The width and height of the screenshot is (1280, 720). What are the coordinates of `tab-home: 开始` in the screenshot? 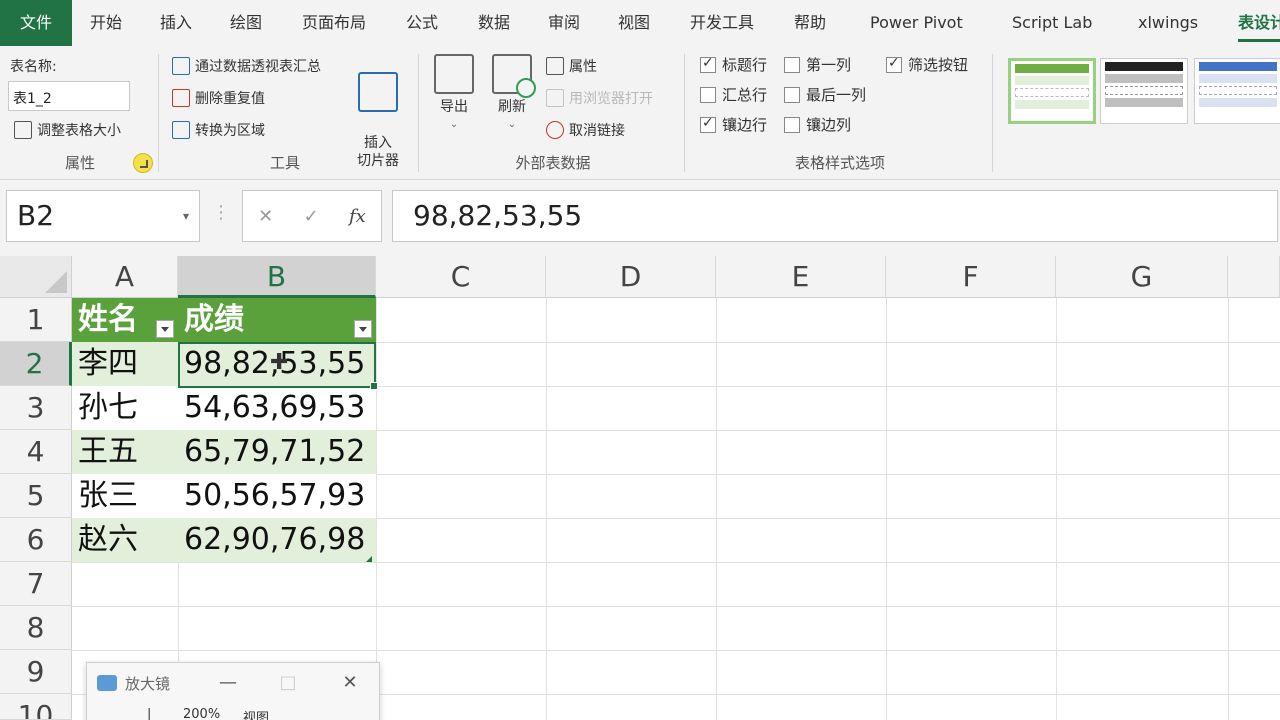 It's located at (106, 23).